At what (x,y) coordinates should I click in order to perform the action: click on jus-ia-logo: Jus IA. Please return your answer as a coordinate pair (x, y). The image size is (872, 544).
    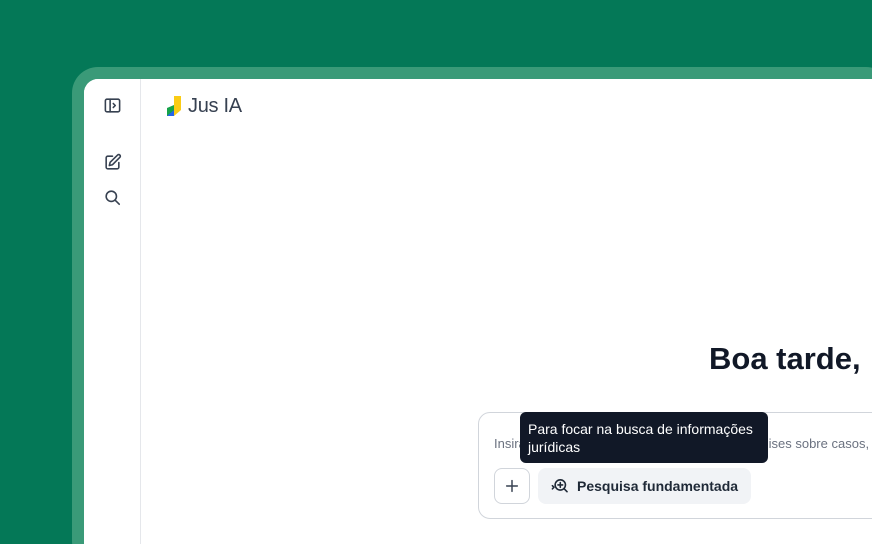
    Looking at the image, I should click on (203, 106).